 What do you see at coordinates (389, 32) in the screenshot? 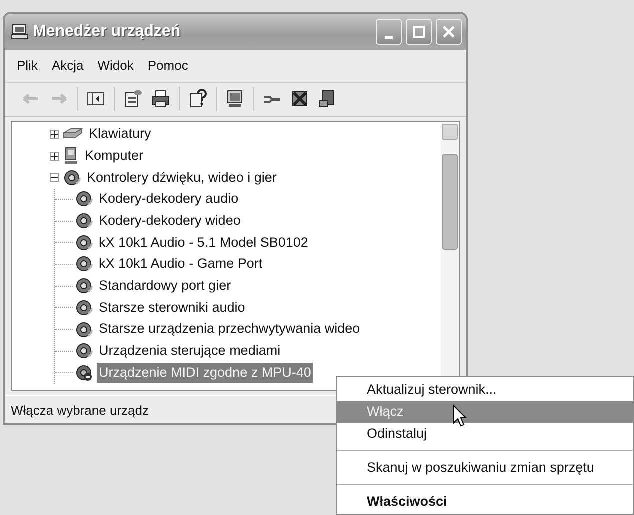
I see `minimize-button` at bounding box center [389, 32].